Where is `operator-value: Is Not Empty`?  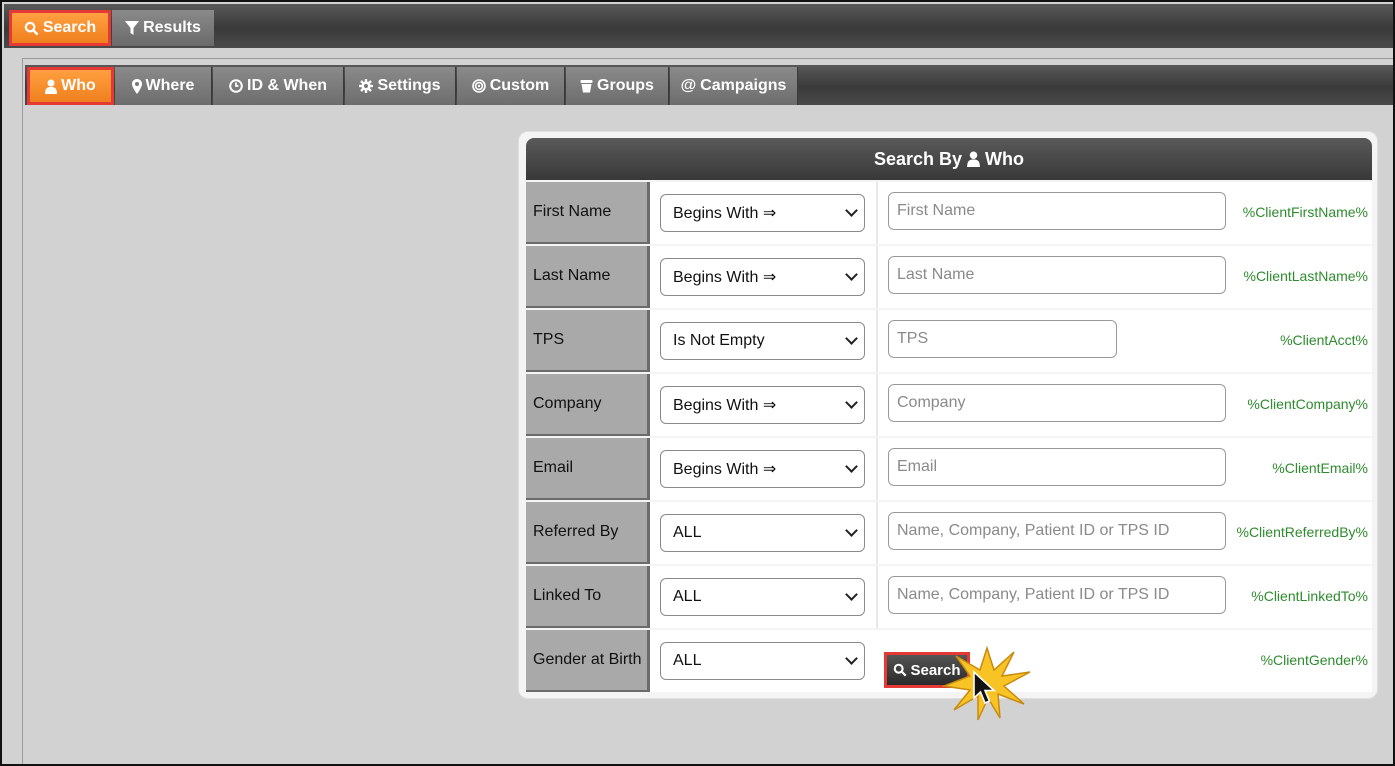 operator-value: Is Not Empty is located at coordinates (719, 340).